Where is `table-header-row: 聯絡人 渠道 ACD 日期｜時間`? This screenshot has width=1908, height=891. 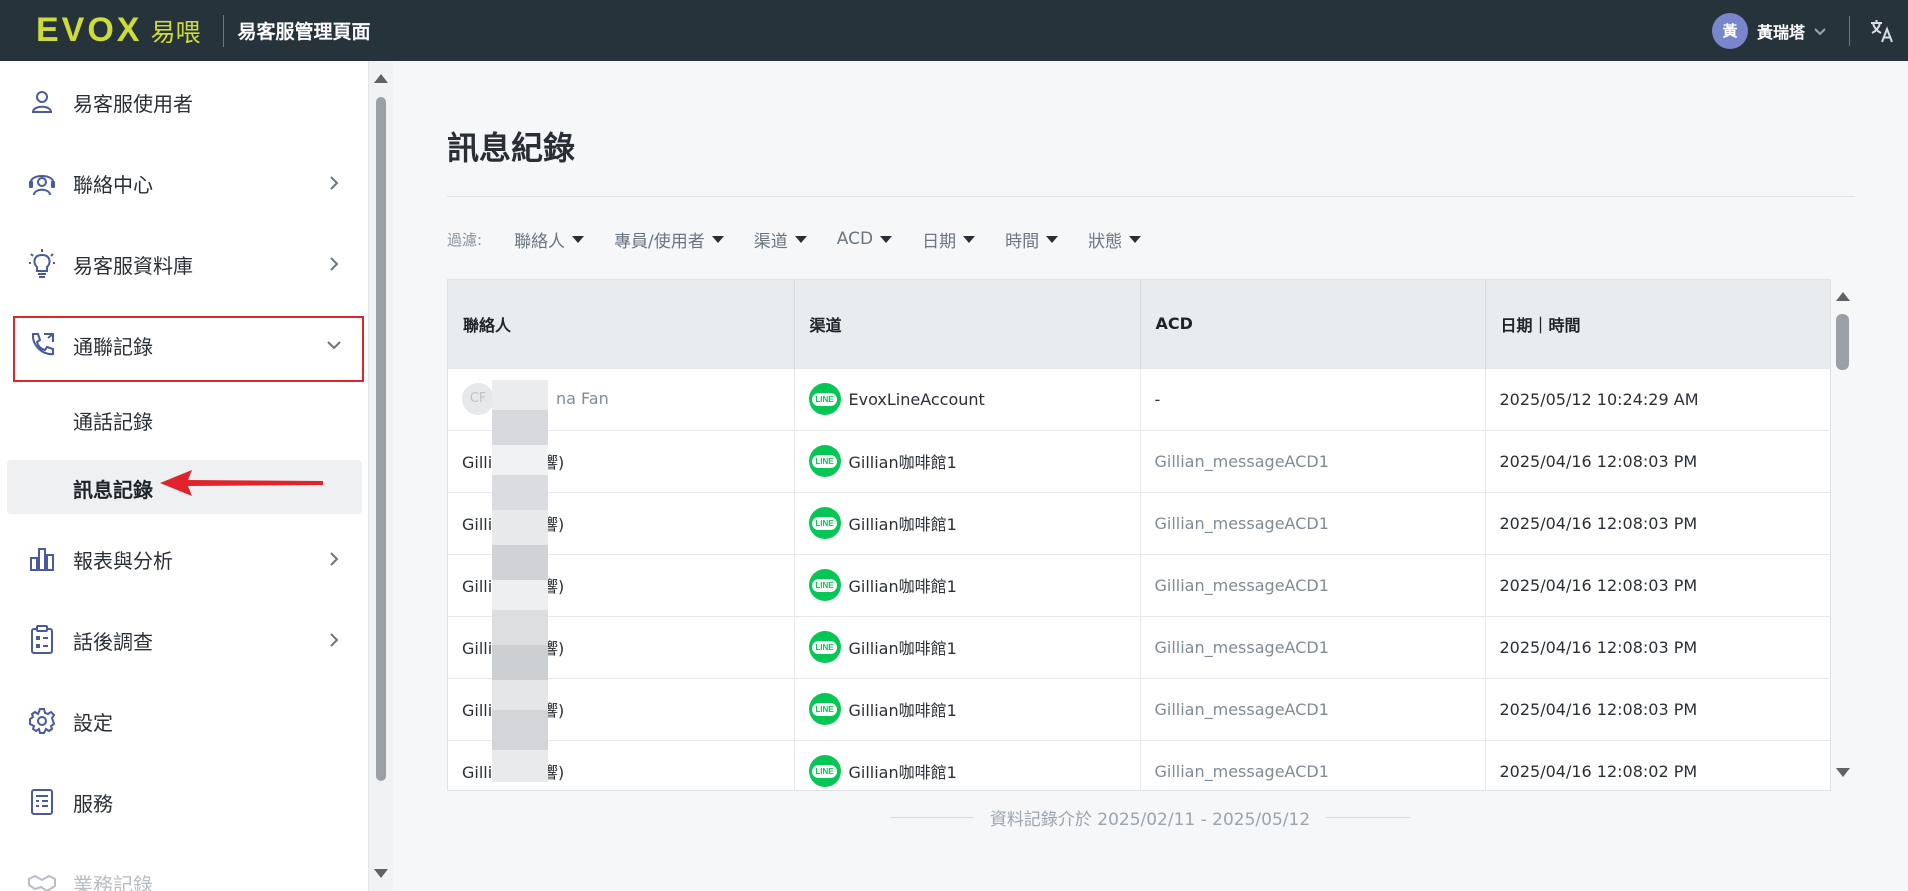
table-header-row: 聯絡人 渠道 ACD 日期｜時間 is located at coordinates (1139, 324).